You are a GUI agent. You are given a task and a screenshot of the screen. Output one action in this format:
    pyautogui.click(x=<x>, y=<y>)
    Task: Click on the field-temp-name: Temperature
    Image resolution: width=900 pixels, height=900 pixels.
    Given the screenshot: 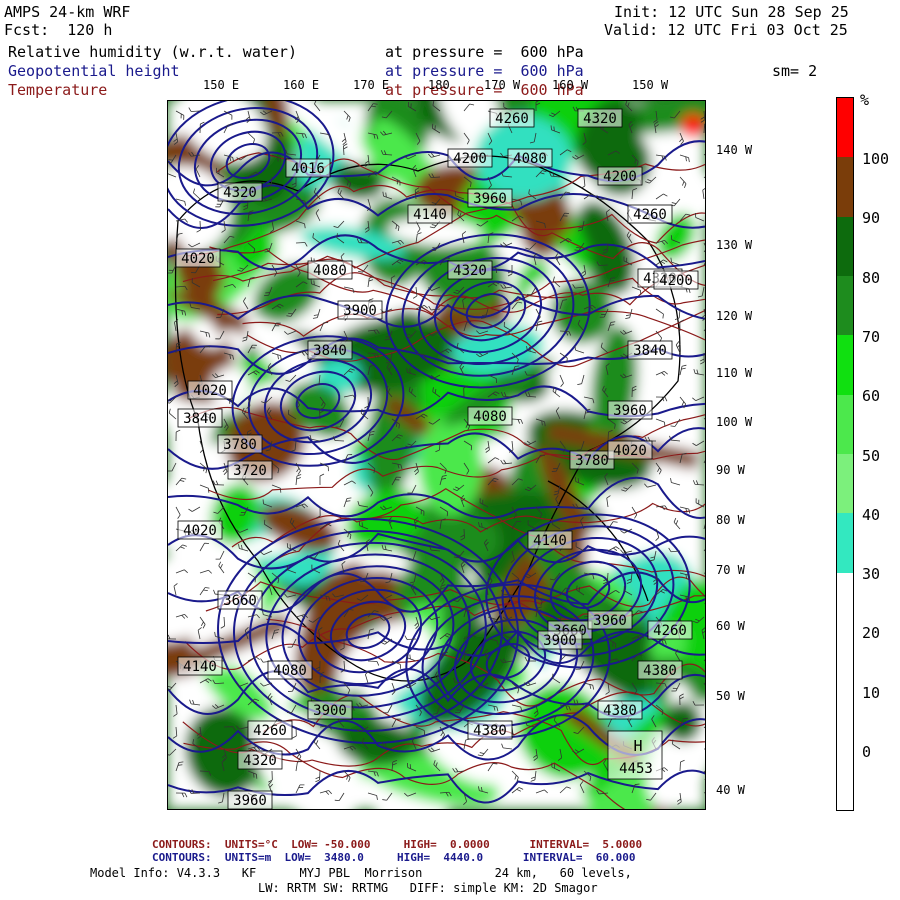 What is the action you would take?
    pyautogui.click(x=58, y=90)
    